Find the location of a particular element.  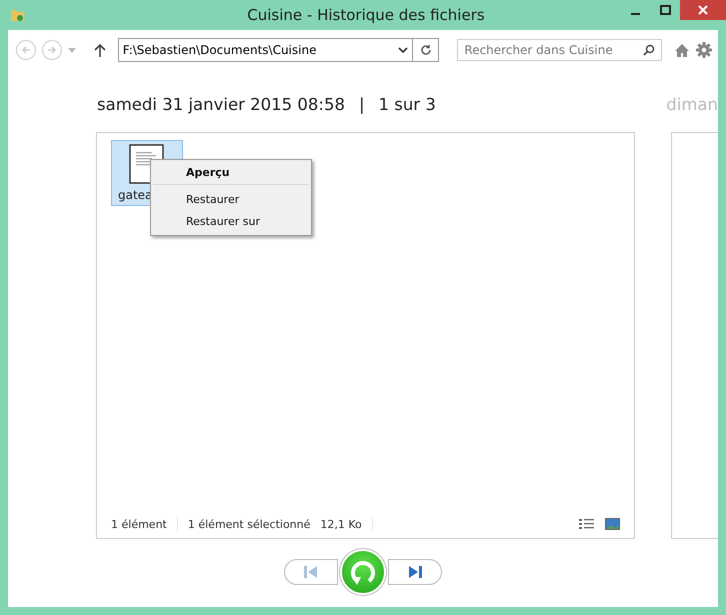

next-button is located at coordinates (415, 572).